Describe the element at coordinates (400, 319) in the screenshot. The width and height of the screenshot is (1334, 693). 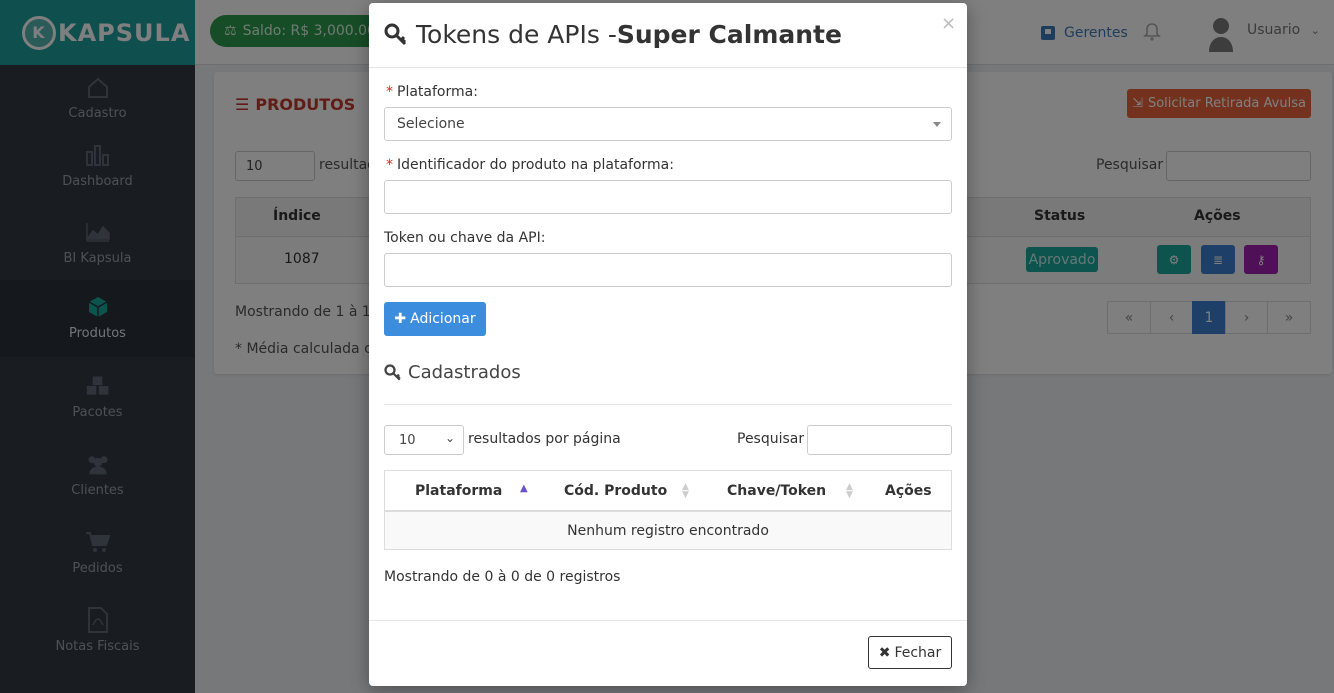
I see `plus-icon: ✚` at that location.